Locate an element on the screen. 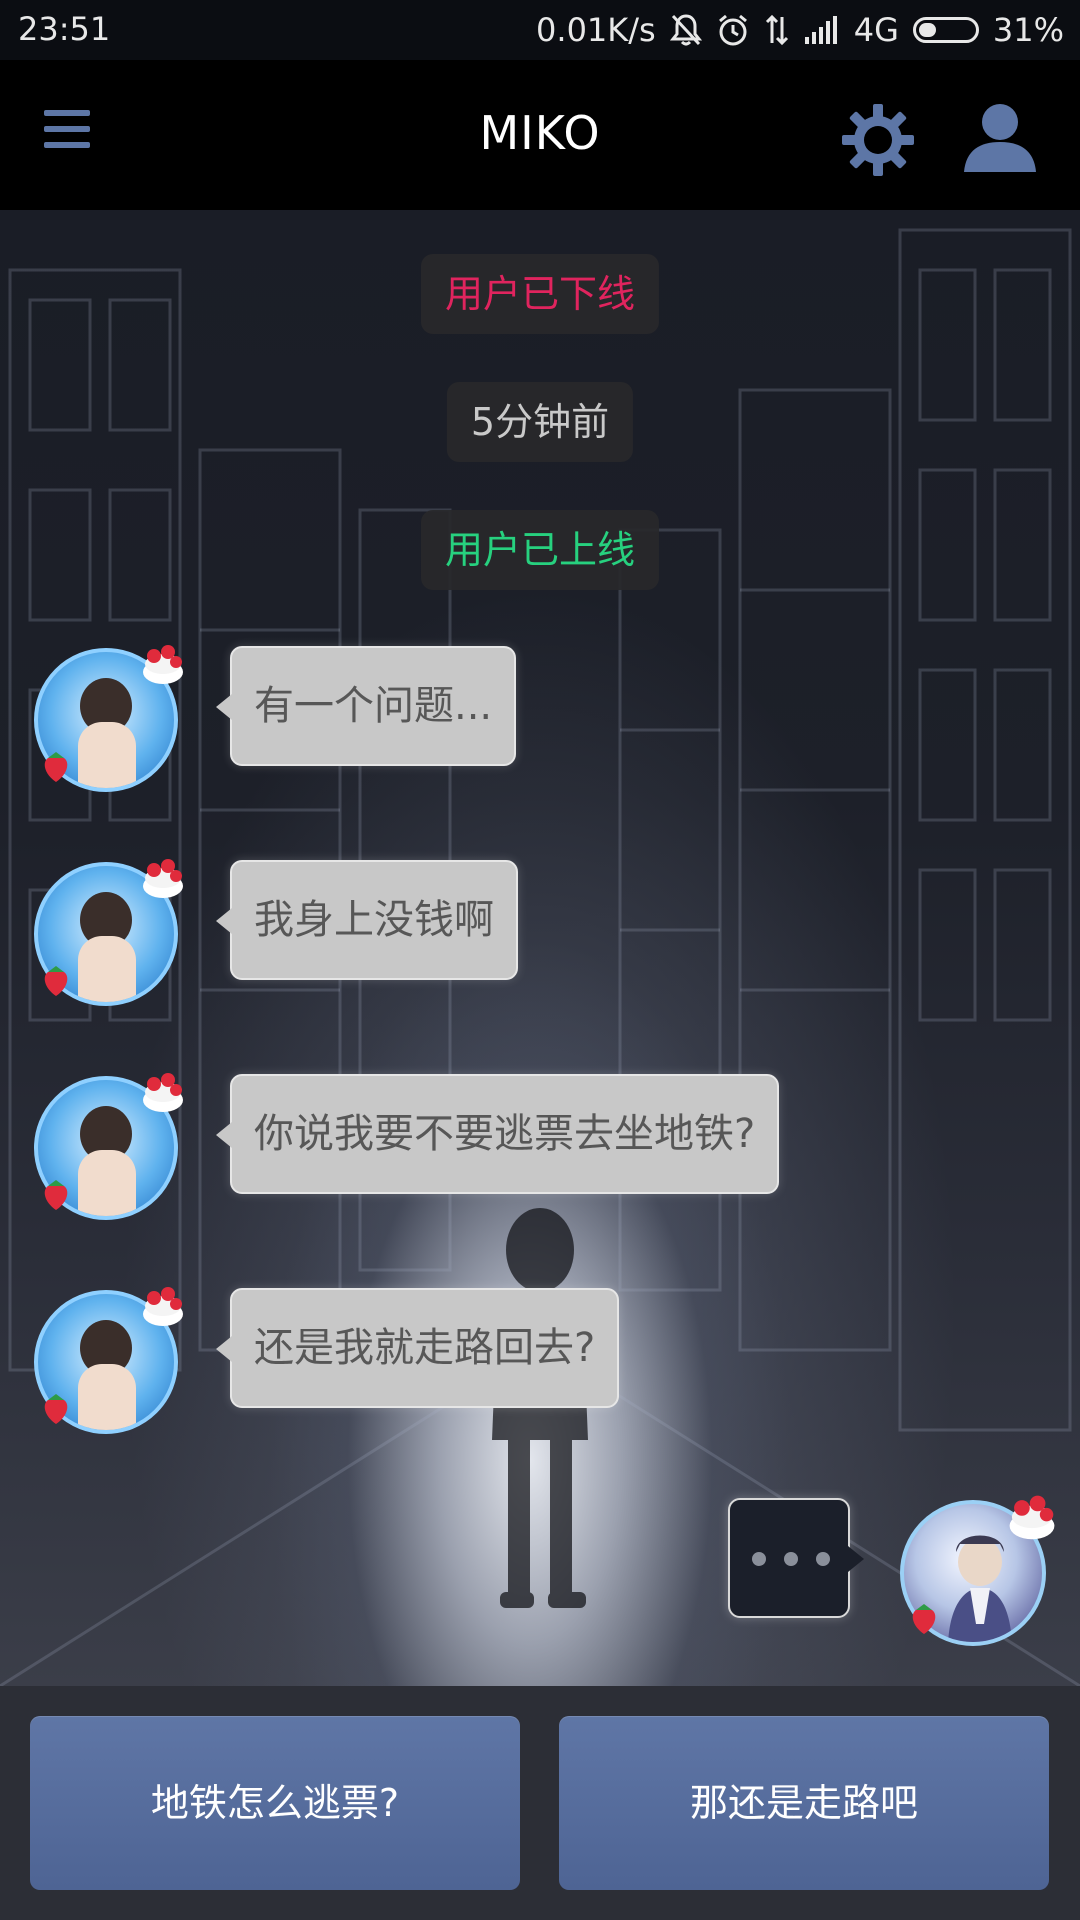 This screenshot has height=1920, width=1080. choice-button-walk: 那还是走路吧 is located at coordinates (804, 1803).